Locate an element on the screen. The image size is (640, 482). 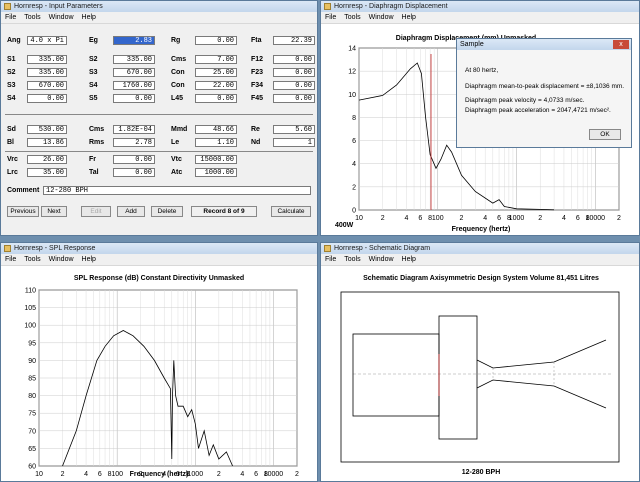
power-label: 400W is located at coordinates (344, 225).